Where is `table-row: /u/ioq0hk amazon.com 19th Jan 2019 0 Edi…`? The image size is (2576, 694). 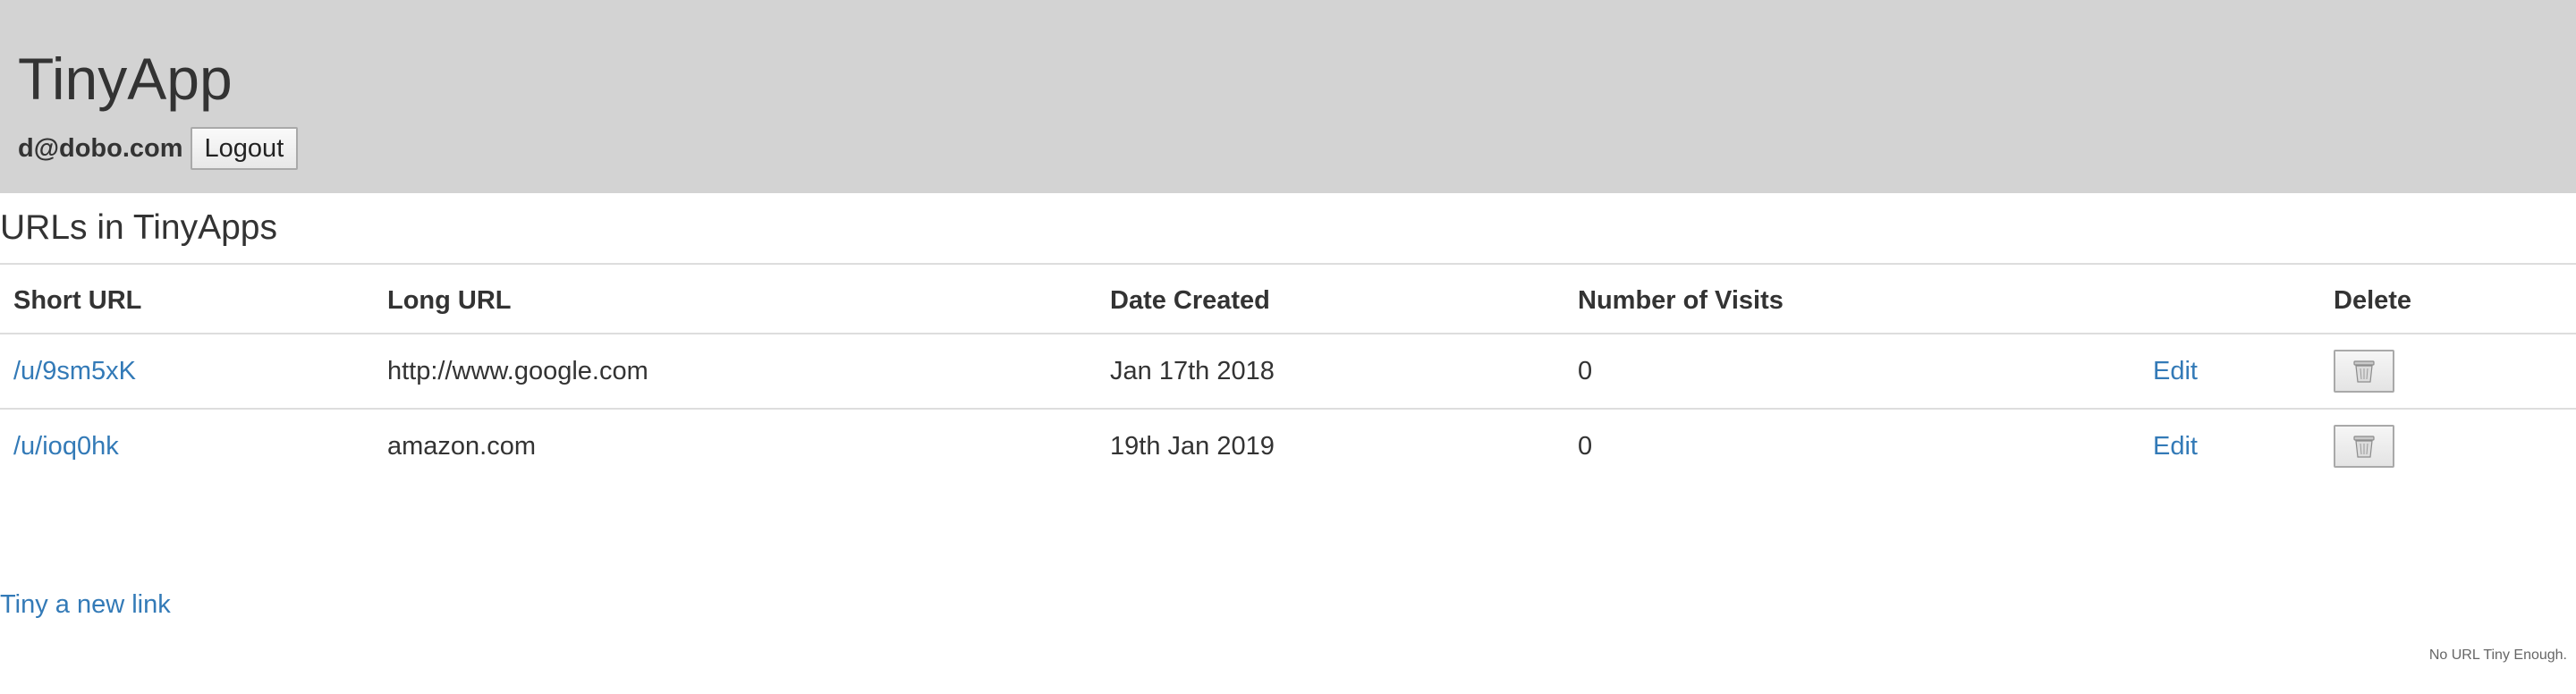 table-row: /u/ioq0hk amazon.com 19th Jan 2019 0 Edi… is located at coordinates (1288, 446).